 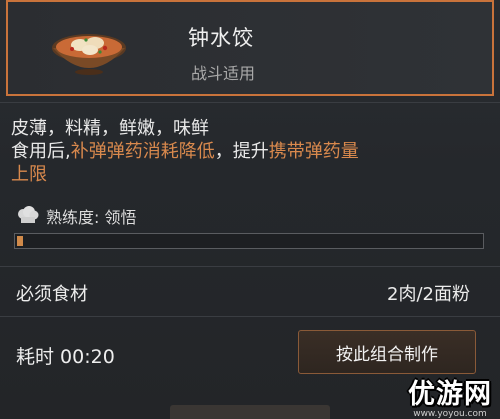 I want to click on chef-hat-icon, so click(x=28, y=214).